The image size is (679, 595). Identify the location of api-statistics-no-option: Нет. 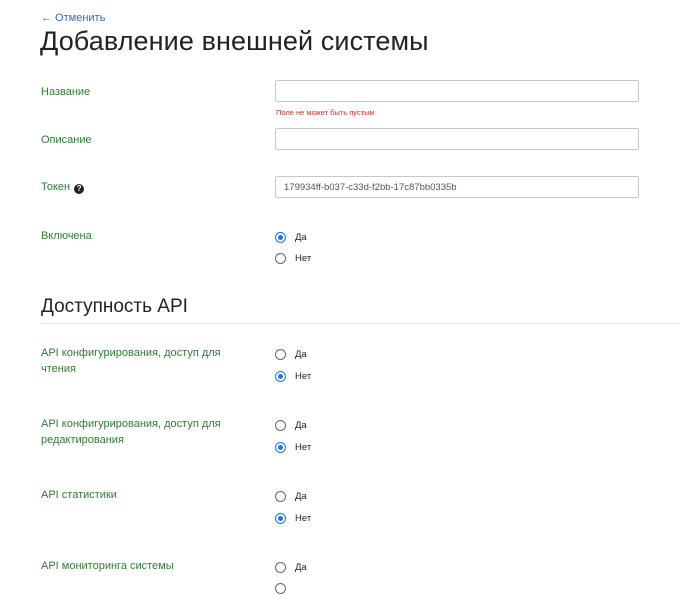
(293, 518).